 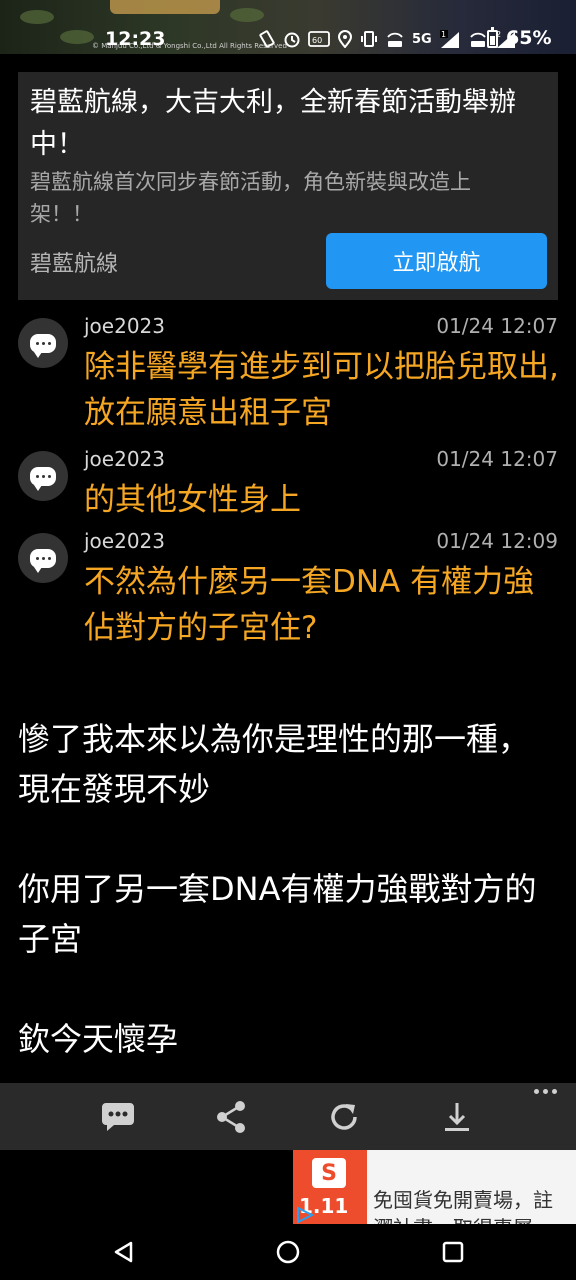 What do you see at coordinates (449, 39) in the screenshot?
I see `signal-icon: 1` at bounding box center [449, 39].